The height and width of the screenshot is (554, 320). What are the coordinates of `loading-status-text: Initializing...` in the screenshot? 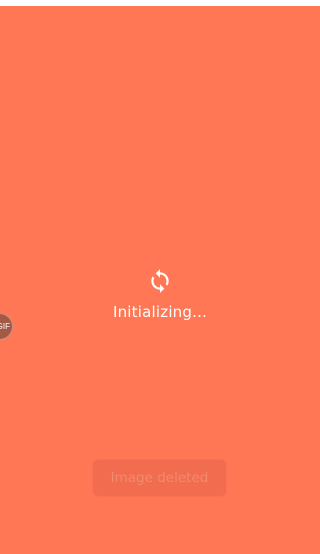 It's located at (160, 312).